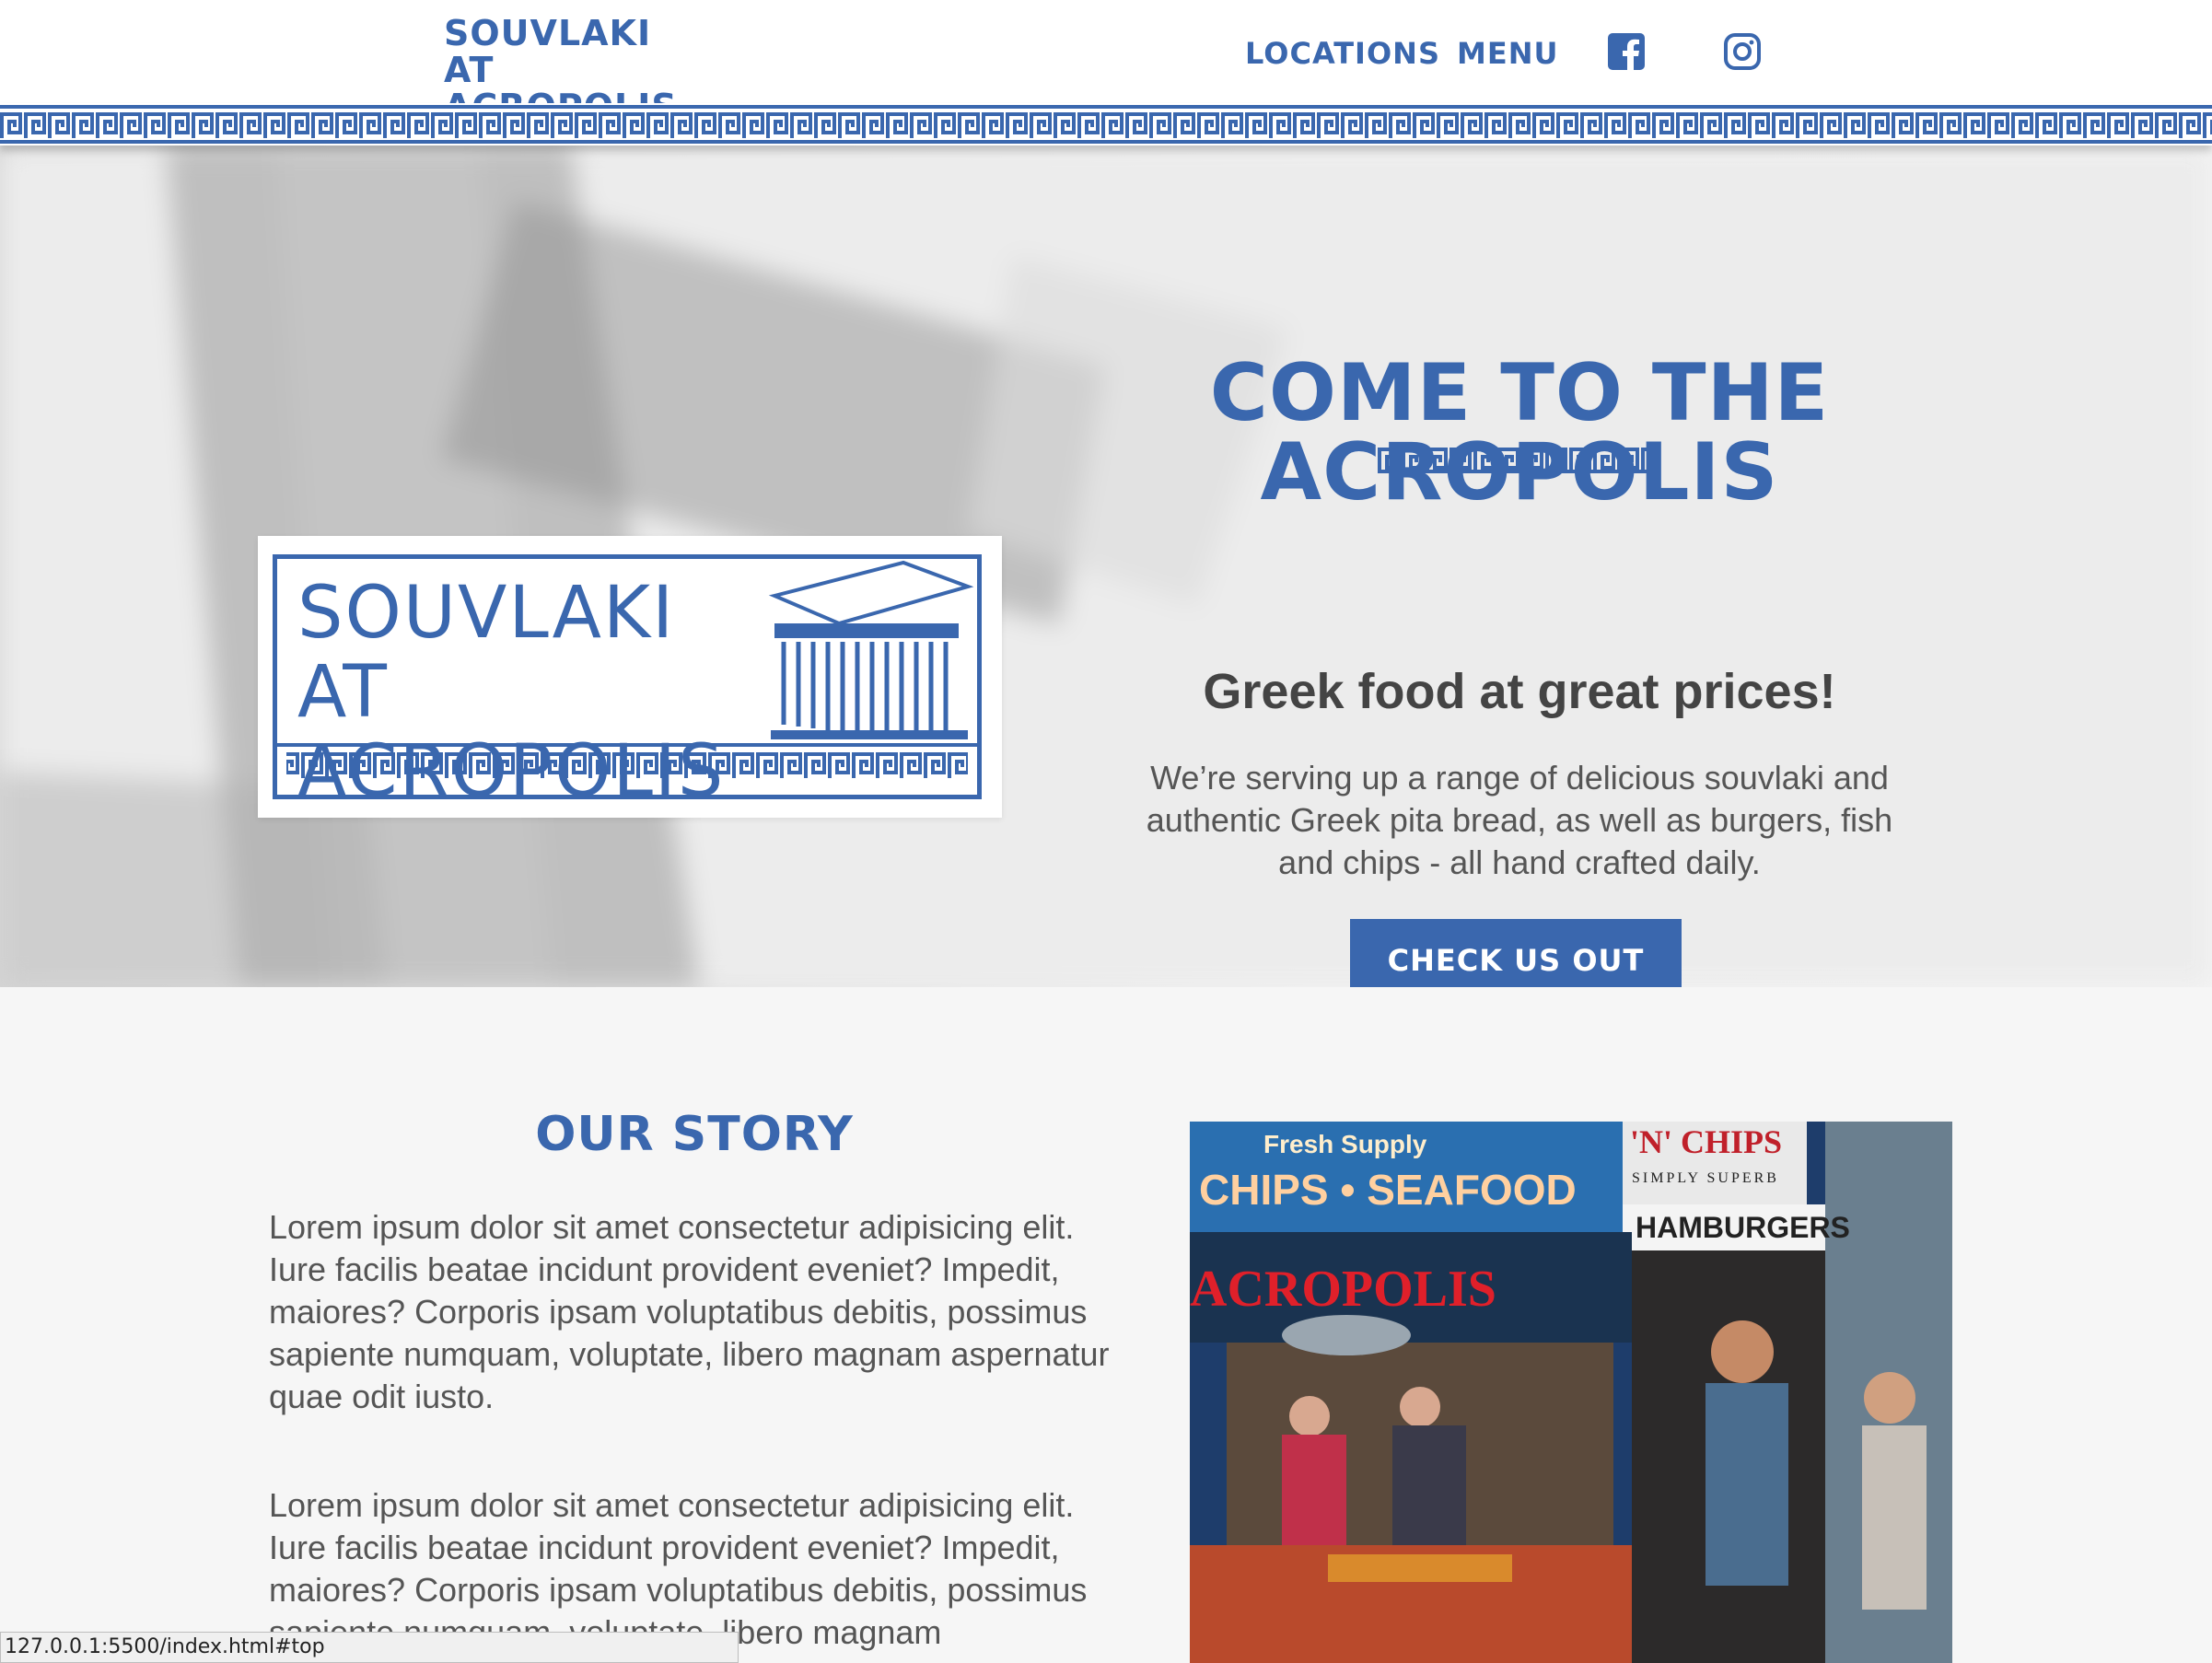 The height and width of the screenshot is (1663, 2212). What do you see at coordinates (1743, 52) in the screenshot?
I see `instagram-icon` at bounding box center [1743, 52].